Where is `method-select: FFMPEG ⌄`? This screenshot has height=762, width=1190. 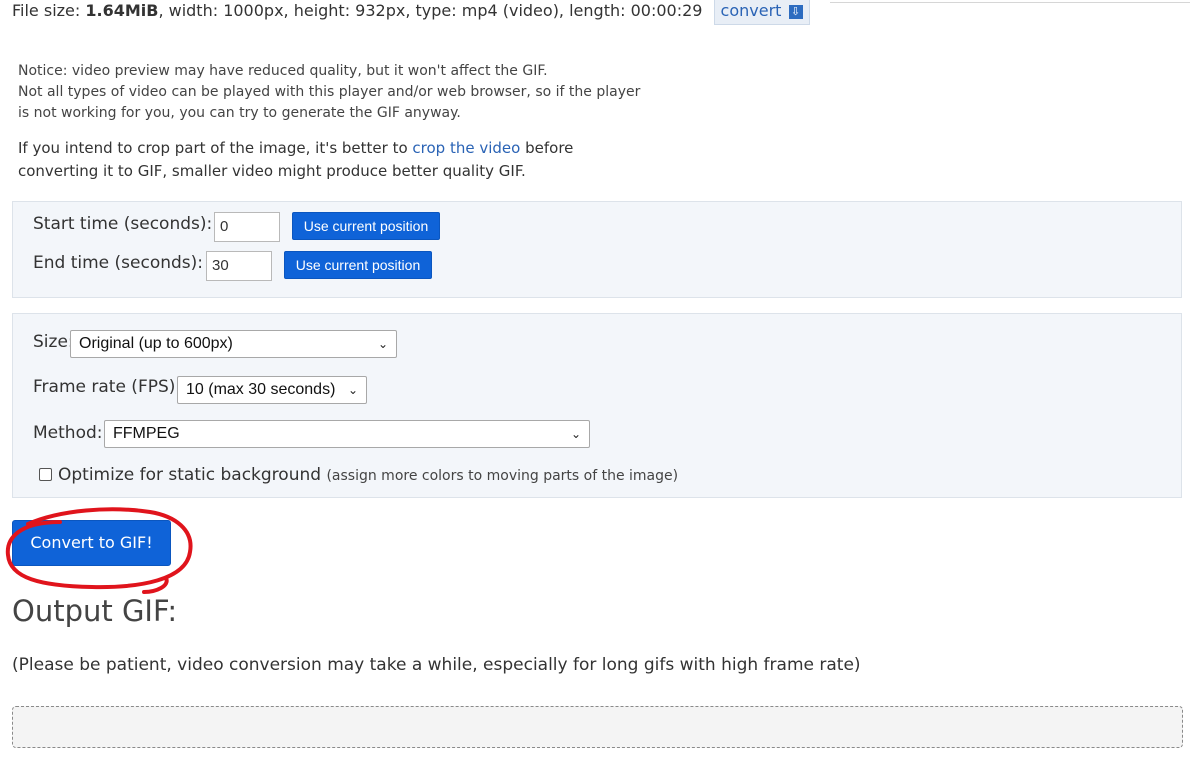
method-select: FFMPEG ⌄ is located at coordinates (347, 434).